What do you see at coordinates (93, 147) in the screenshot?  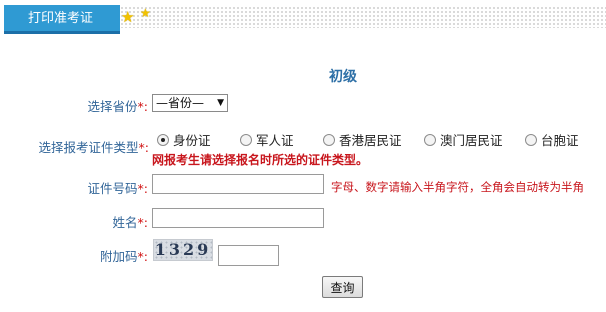 I see `cert-type-label: 选择报考证件类型*:` at bounding box center [93, 147].